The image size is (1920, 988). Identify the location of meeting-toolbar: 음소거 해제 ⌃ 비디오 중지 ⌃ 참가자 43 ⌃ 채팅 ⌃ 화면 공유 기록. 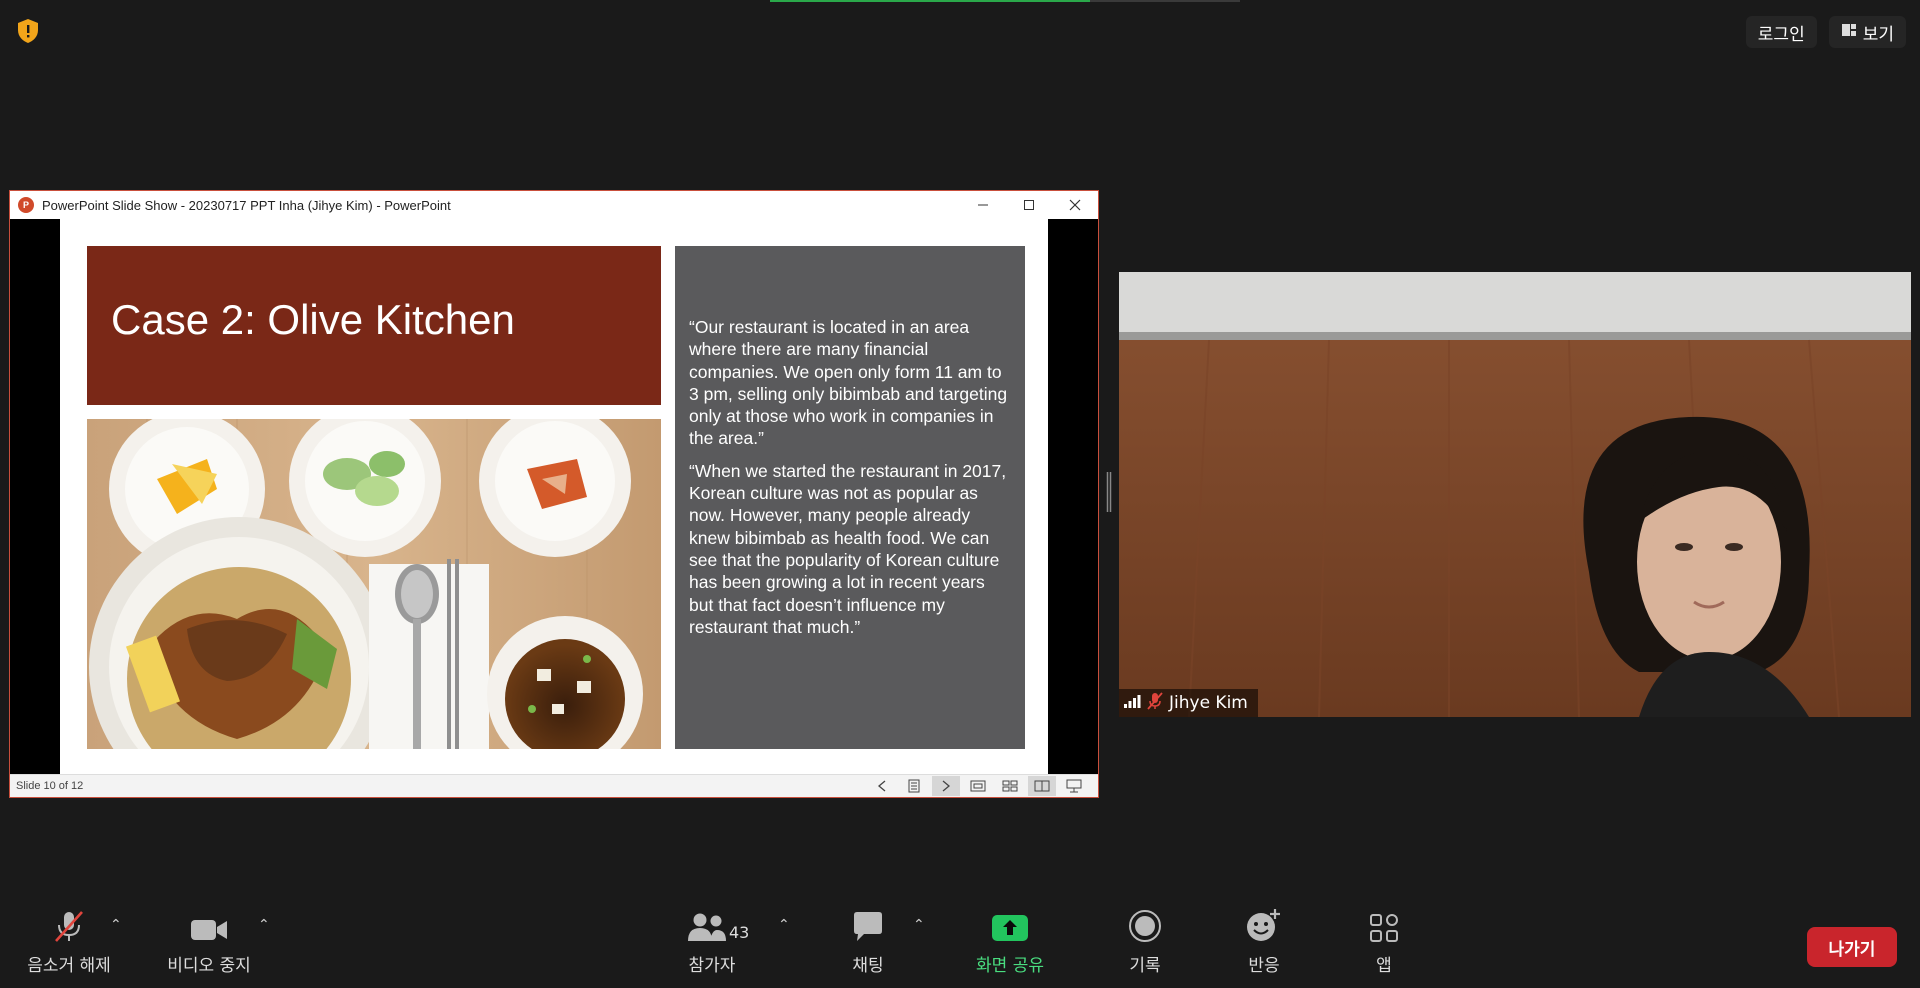
(960, 941).